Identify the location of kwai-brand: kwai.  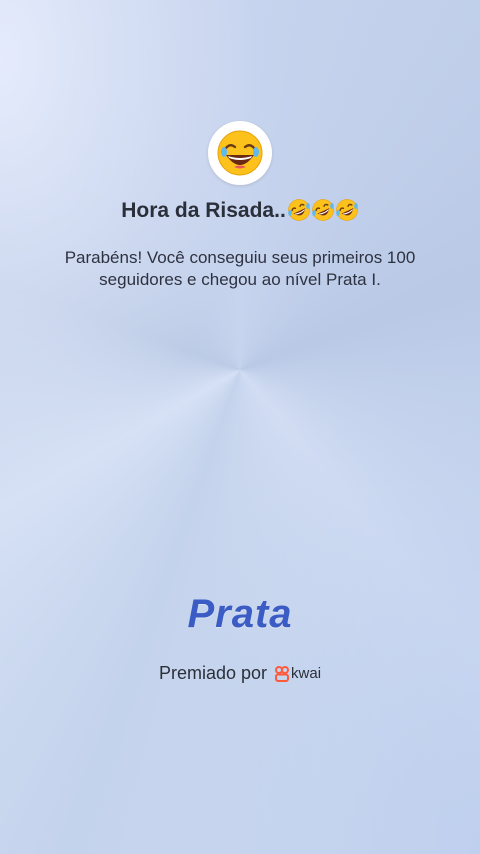
(298, 673).